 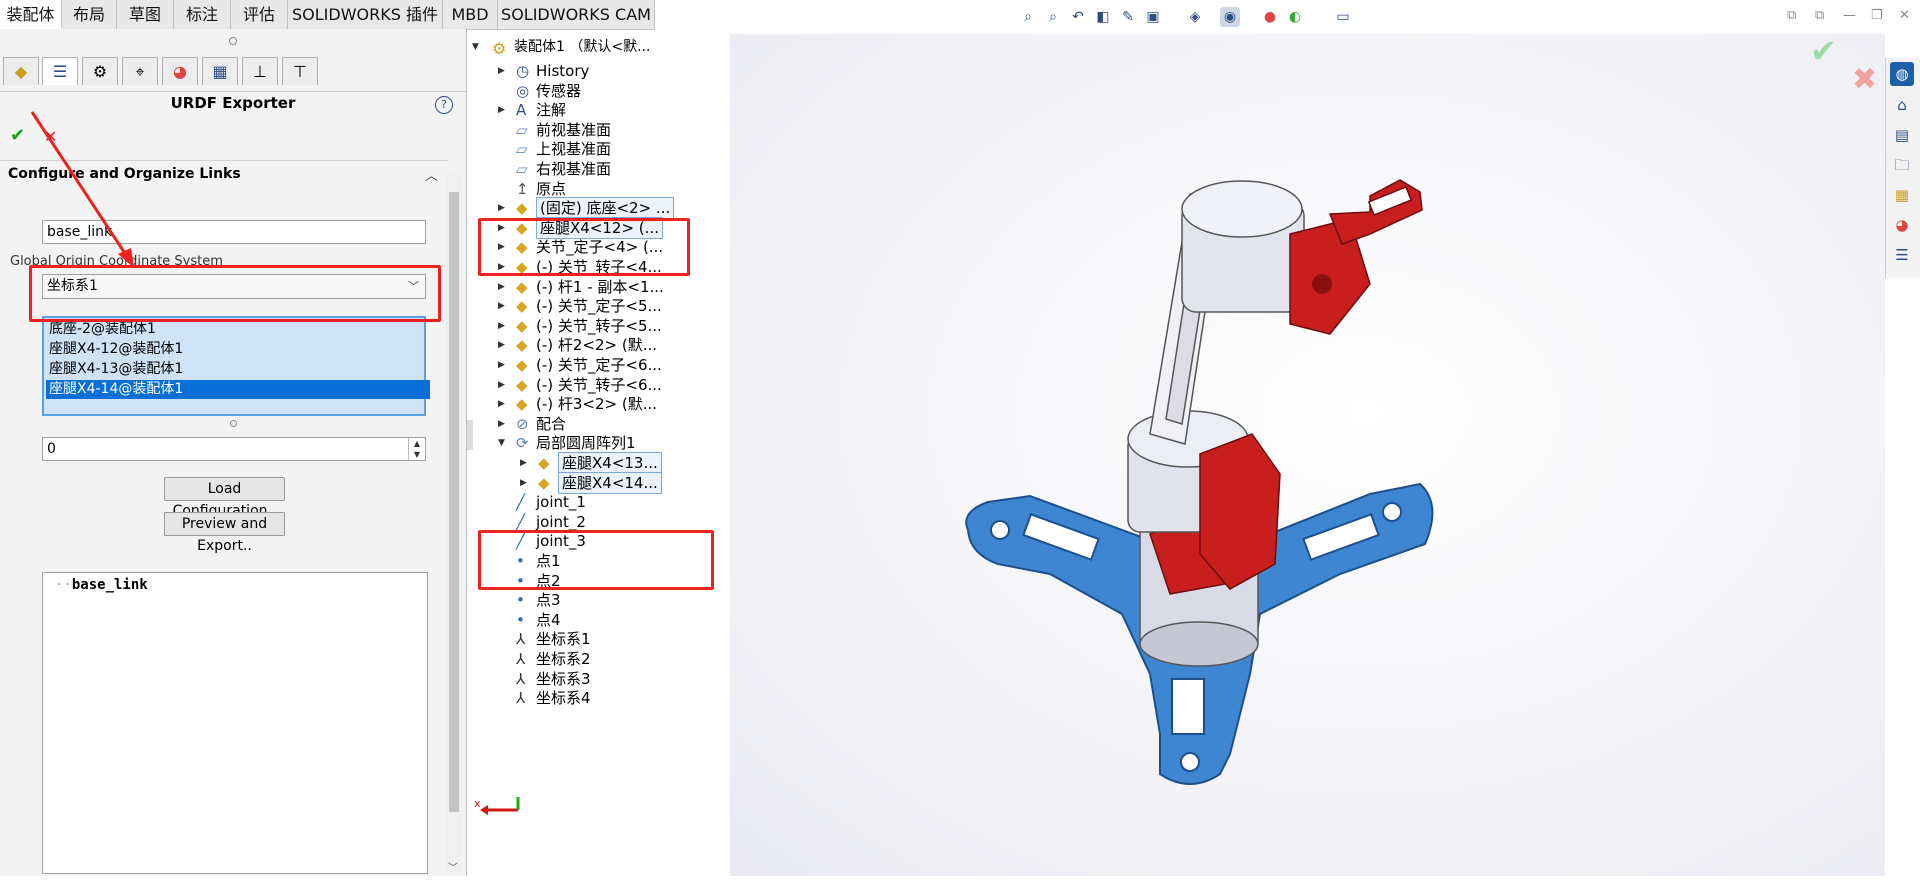 What do you see at coordinates (1276, 257) in the screenshot?
I see `upper-joint` at bounding box center [1276, 257].